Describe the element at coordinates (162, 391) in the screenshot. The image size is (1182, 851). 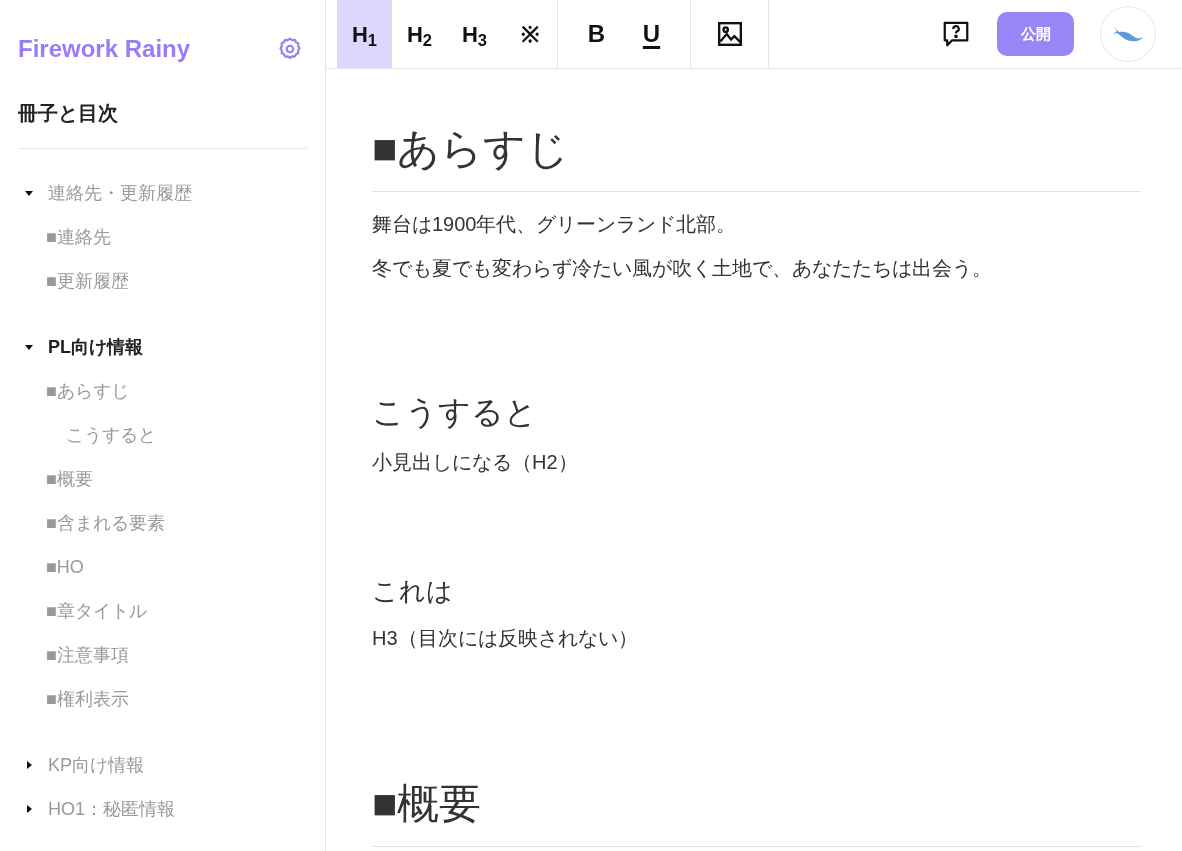
I see `toc-item: ■あらすじ` at that location.